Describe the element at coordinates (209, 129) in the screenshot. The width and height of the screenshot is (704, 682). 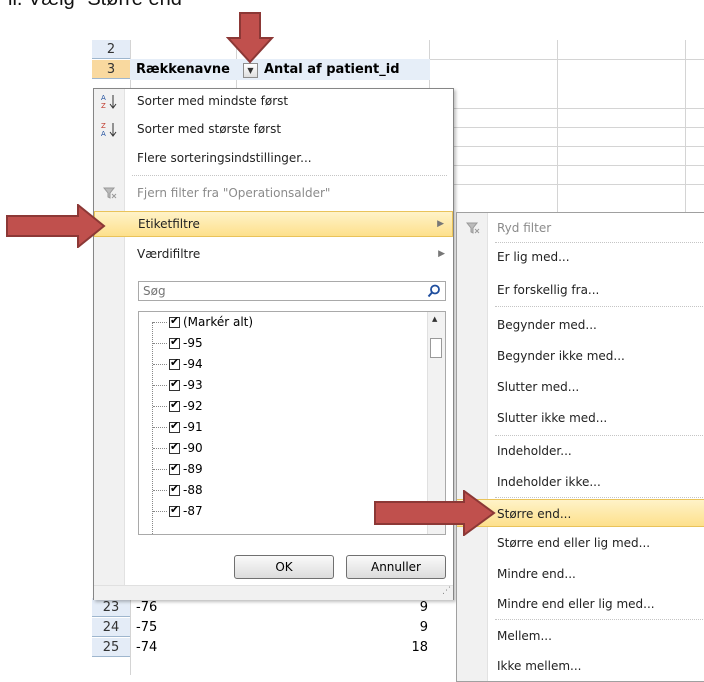
I see `sort-descending-label: Sorter med største først` at that location.